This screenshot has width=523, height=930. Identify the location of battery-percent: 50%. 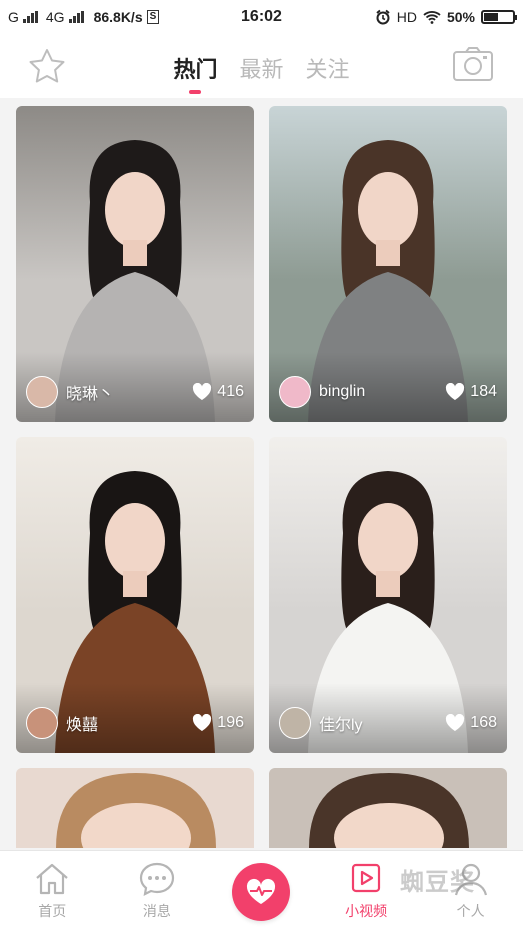
(460, 17).